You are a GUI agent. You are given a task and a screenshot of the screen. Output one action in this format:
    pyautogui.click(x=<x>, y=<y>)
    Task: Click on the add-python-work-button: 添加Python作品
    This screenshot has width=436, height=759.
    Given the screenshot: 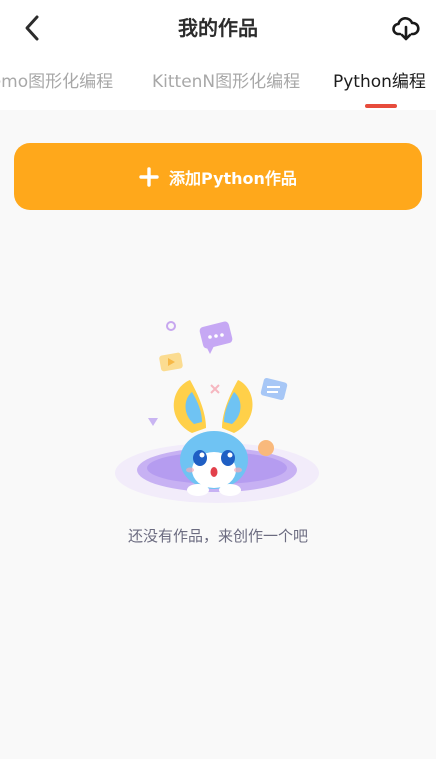 What is the action you would take?
    pyautogui.click(x=218, y=176)
    